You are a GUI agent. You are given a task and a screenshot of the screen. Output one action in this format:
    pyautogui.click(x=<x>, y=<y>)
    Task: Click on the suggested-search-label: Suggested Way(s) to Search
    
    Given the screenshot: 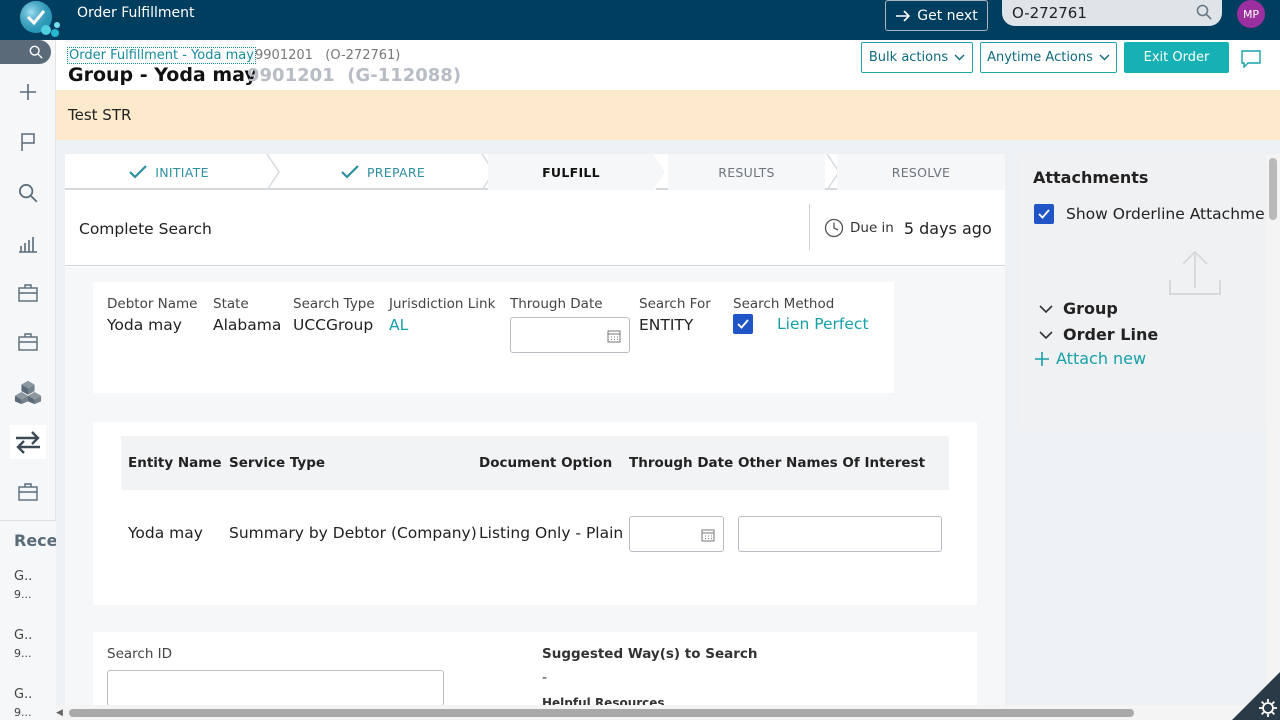 What is the action you would take?
    pyautogui.click(x=650, y=654)
    